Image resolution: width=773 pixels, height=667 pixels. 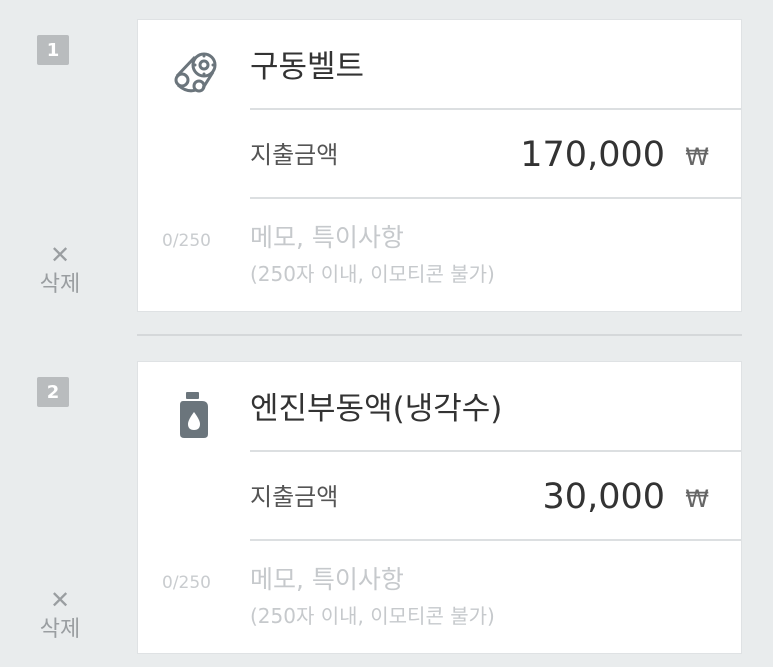 What do you see at coordinates (53, 392) in the screenshot?
I see `entry-number-badge: 2` at bounding box center [53, 392].